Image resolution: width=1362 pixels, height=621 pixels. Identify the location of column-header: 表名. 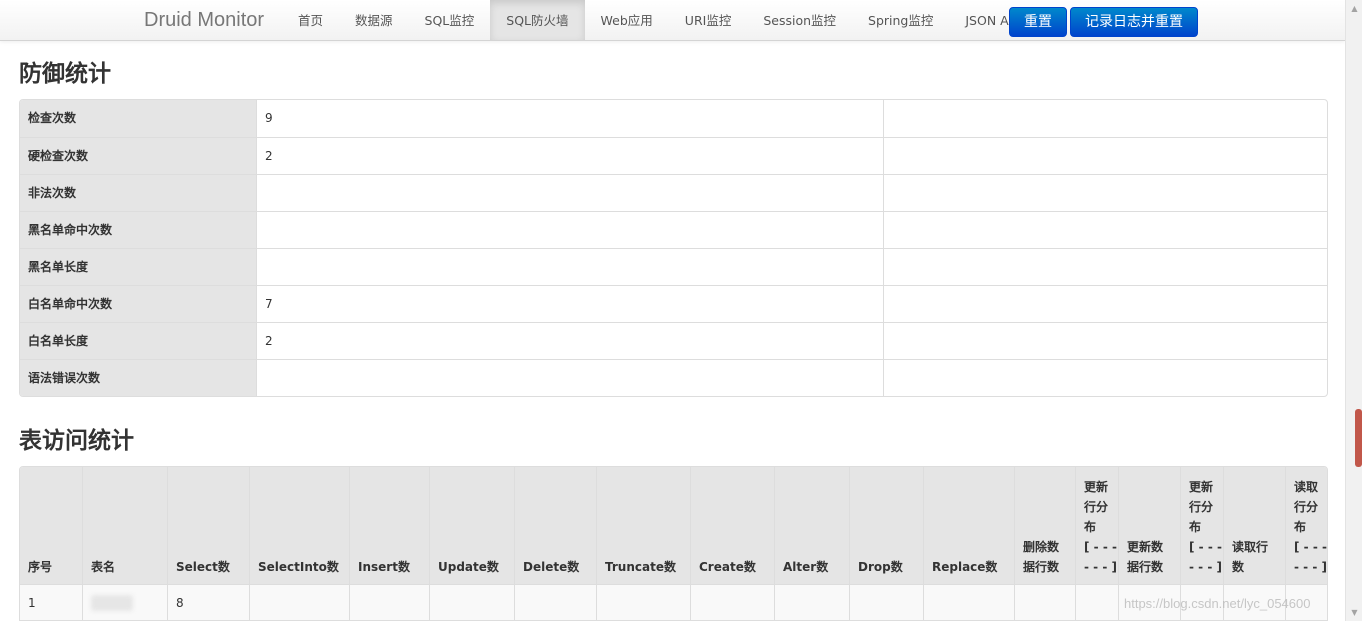
(124, 525).